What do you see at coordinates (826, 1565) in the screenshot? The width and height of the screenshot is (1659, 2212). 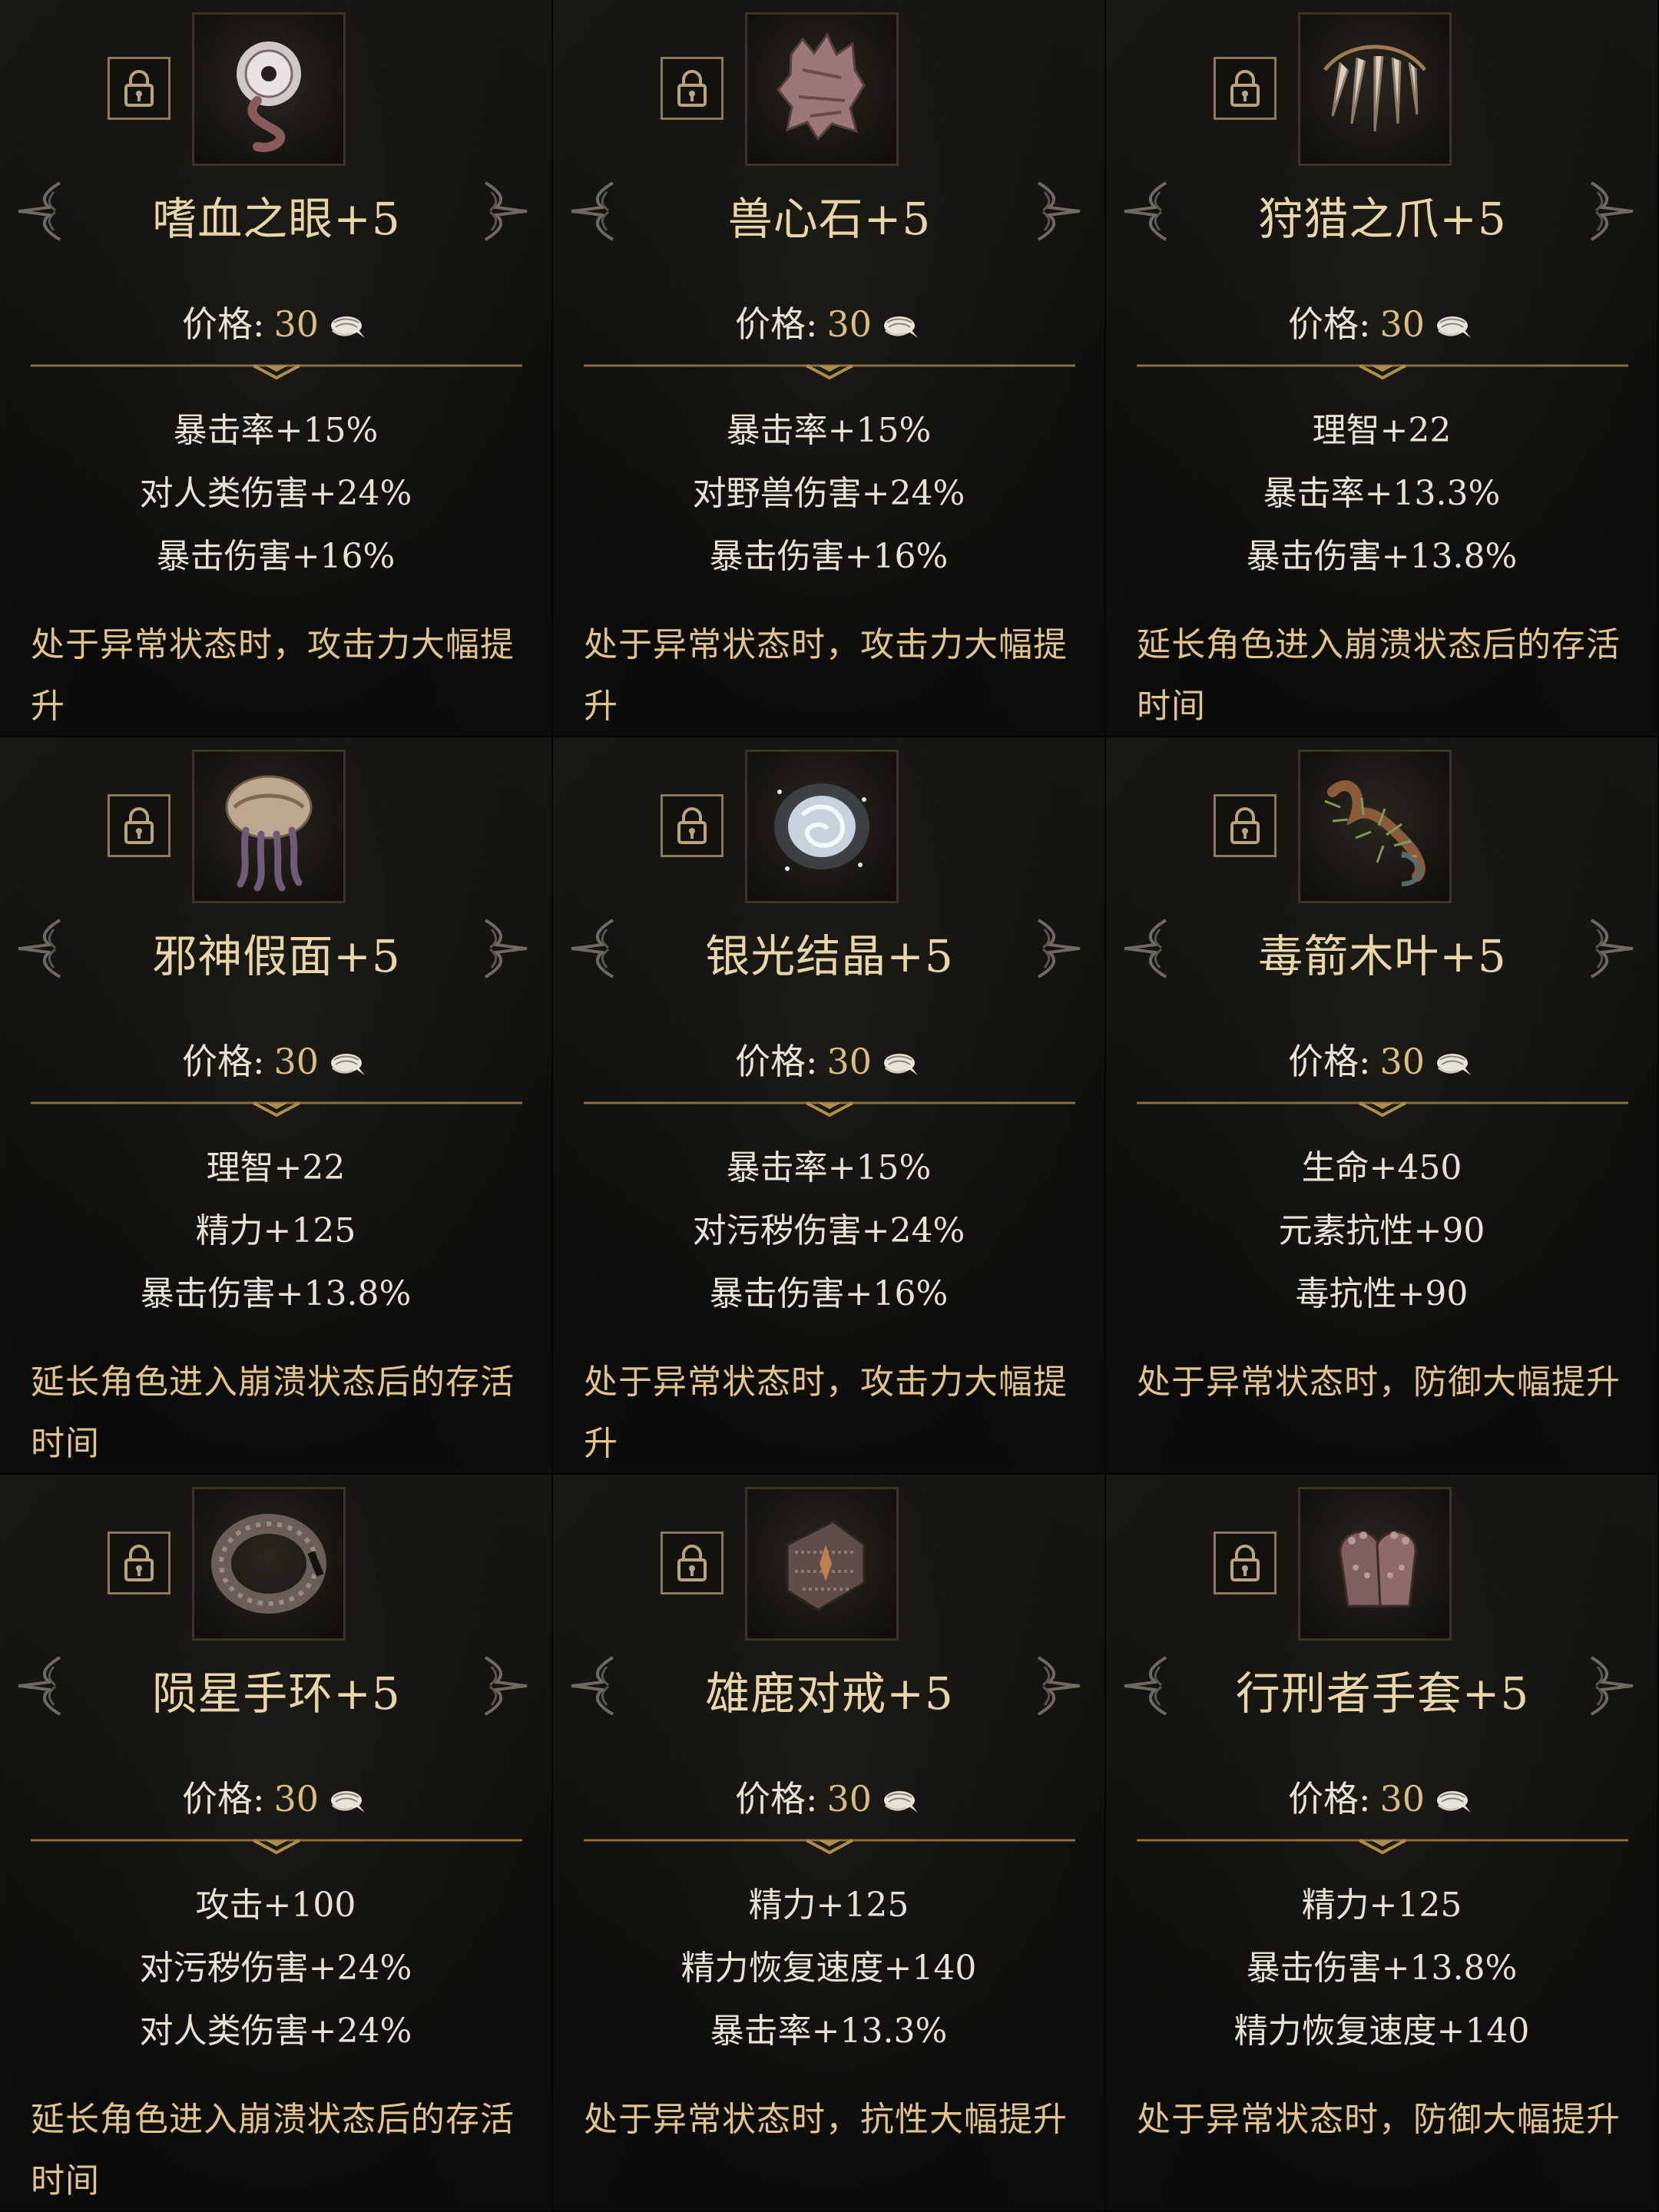 I see `stag-ring-icon` at bounding box center [826, 1565].